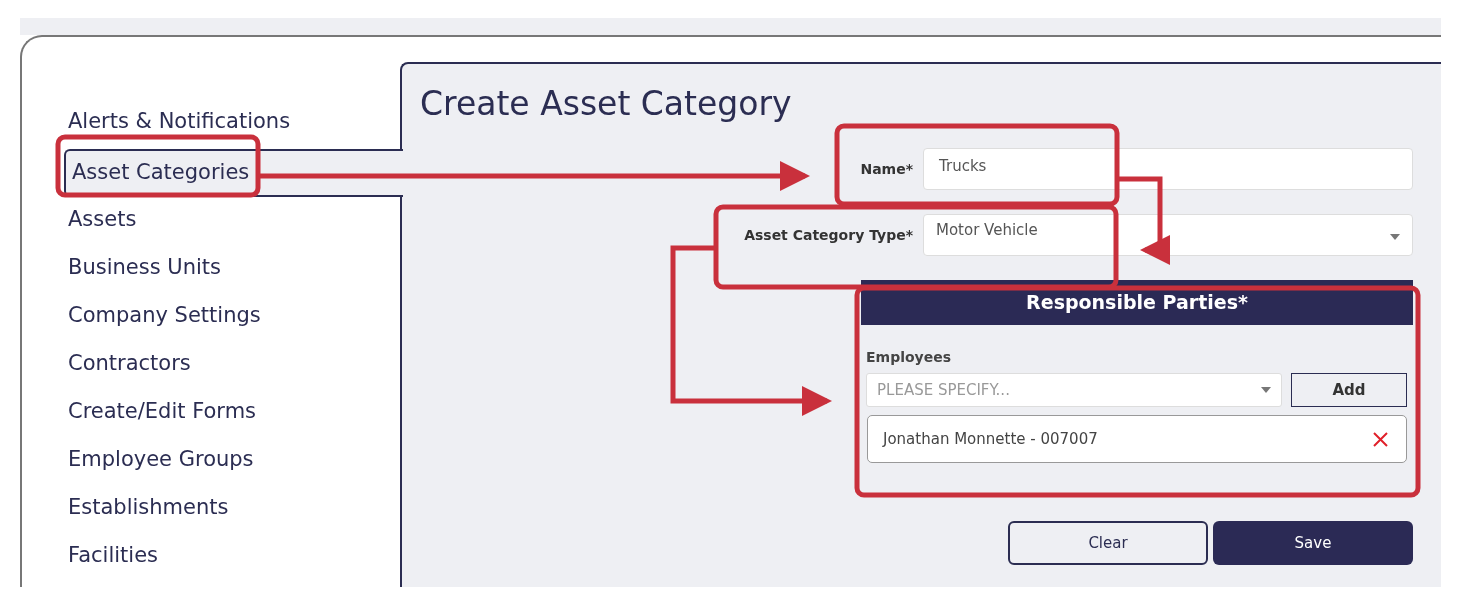  I want to click on add-button: Add, so click(1349, 390).